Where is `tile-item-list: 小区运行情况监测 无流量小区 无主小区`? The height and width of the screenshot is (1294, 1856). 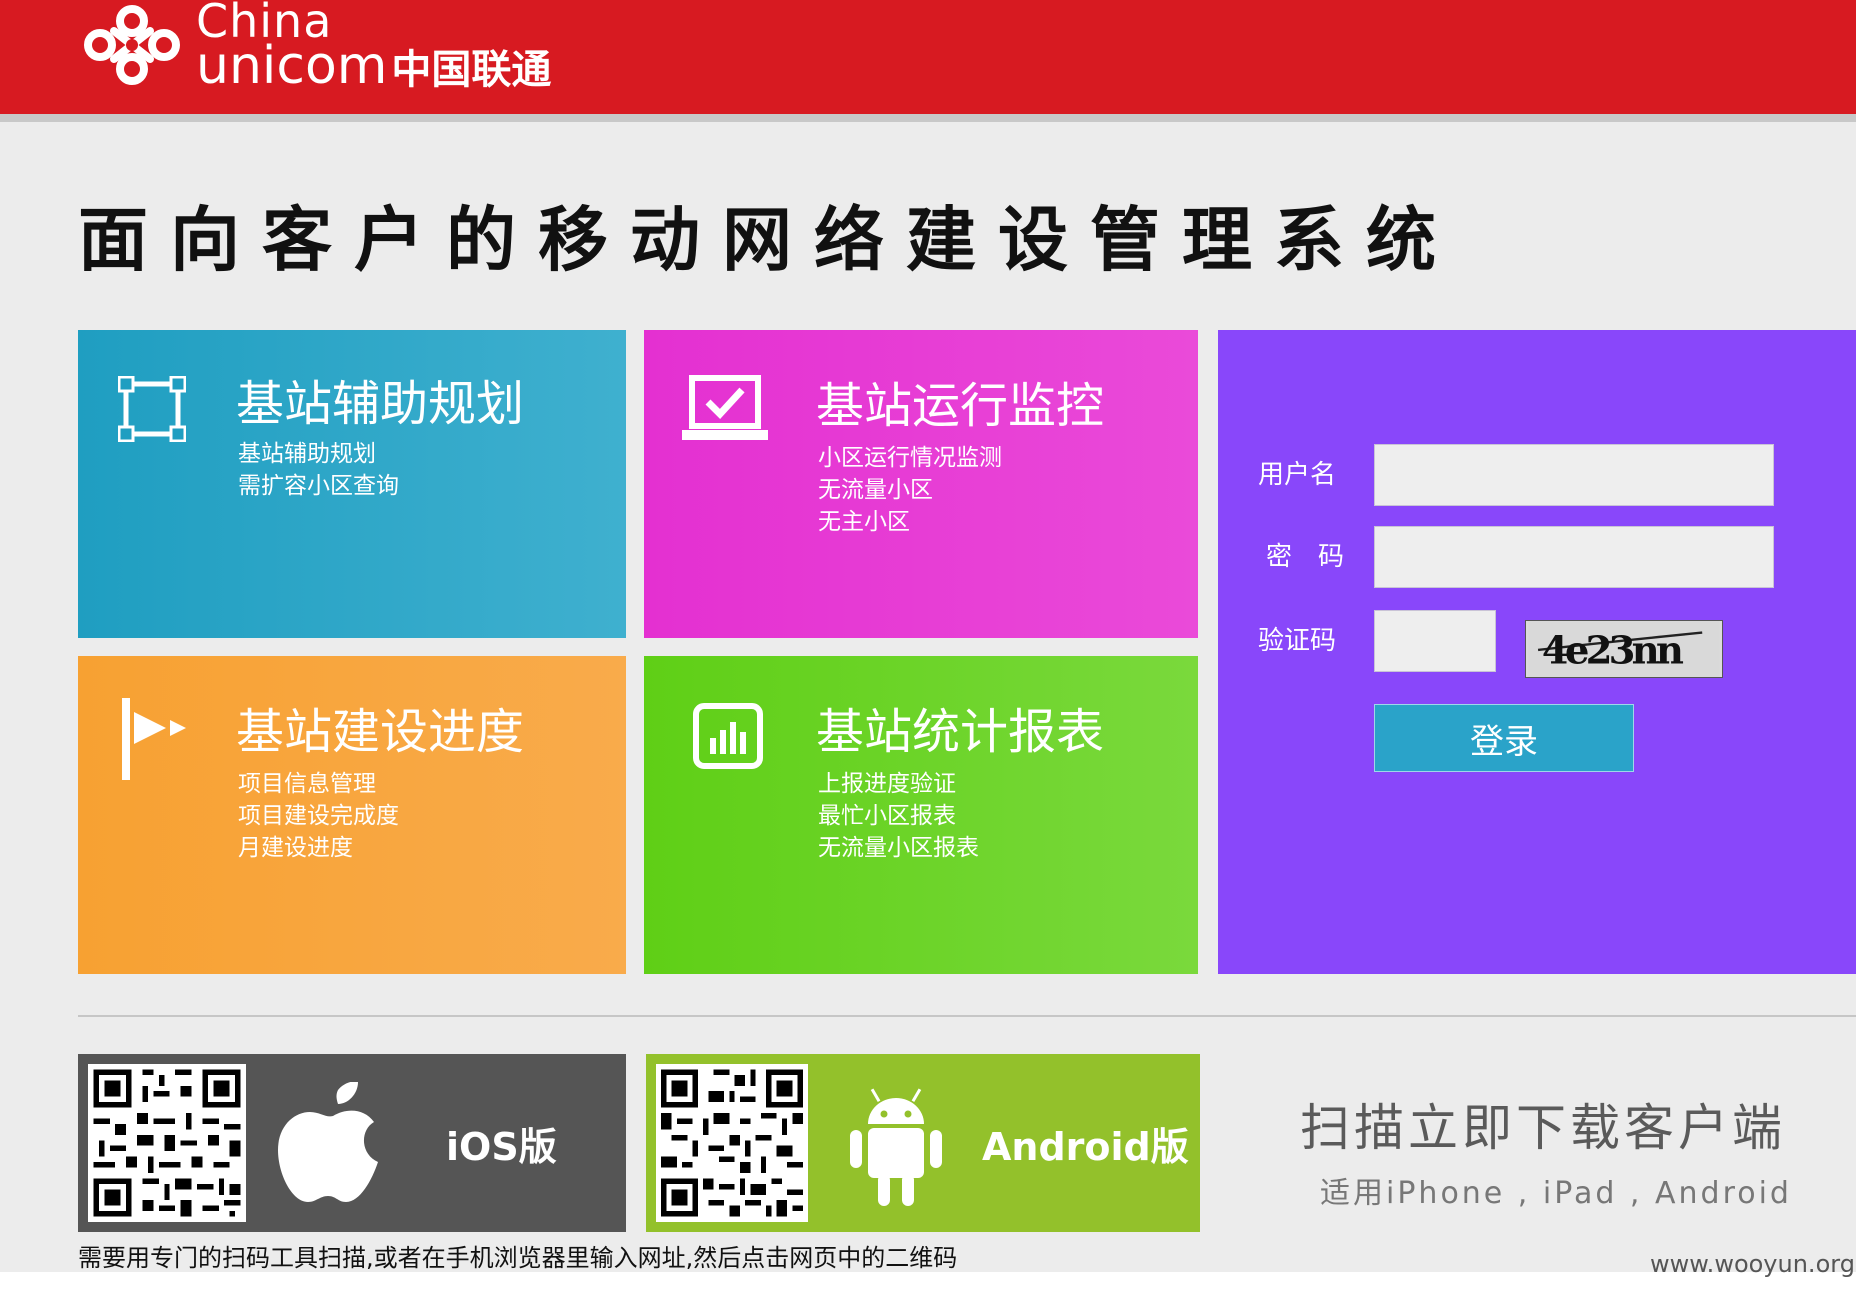
tile-item-list: 小区运行情况监测 无流量小区 无主小区 is located at coordinates (910, 490).